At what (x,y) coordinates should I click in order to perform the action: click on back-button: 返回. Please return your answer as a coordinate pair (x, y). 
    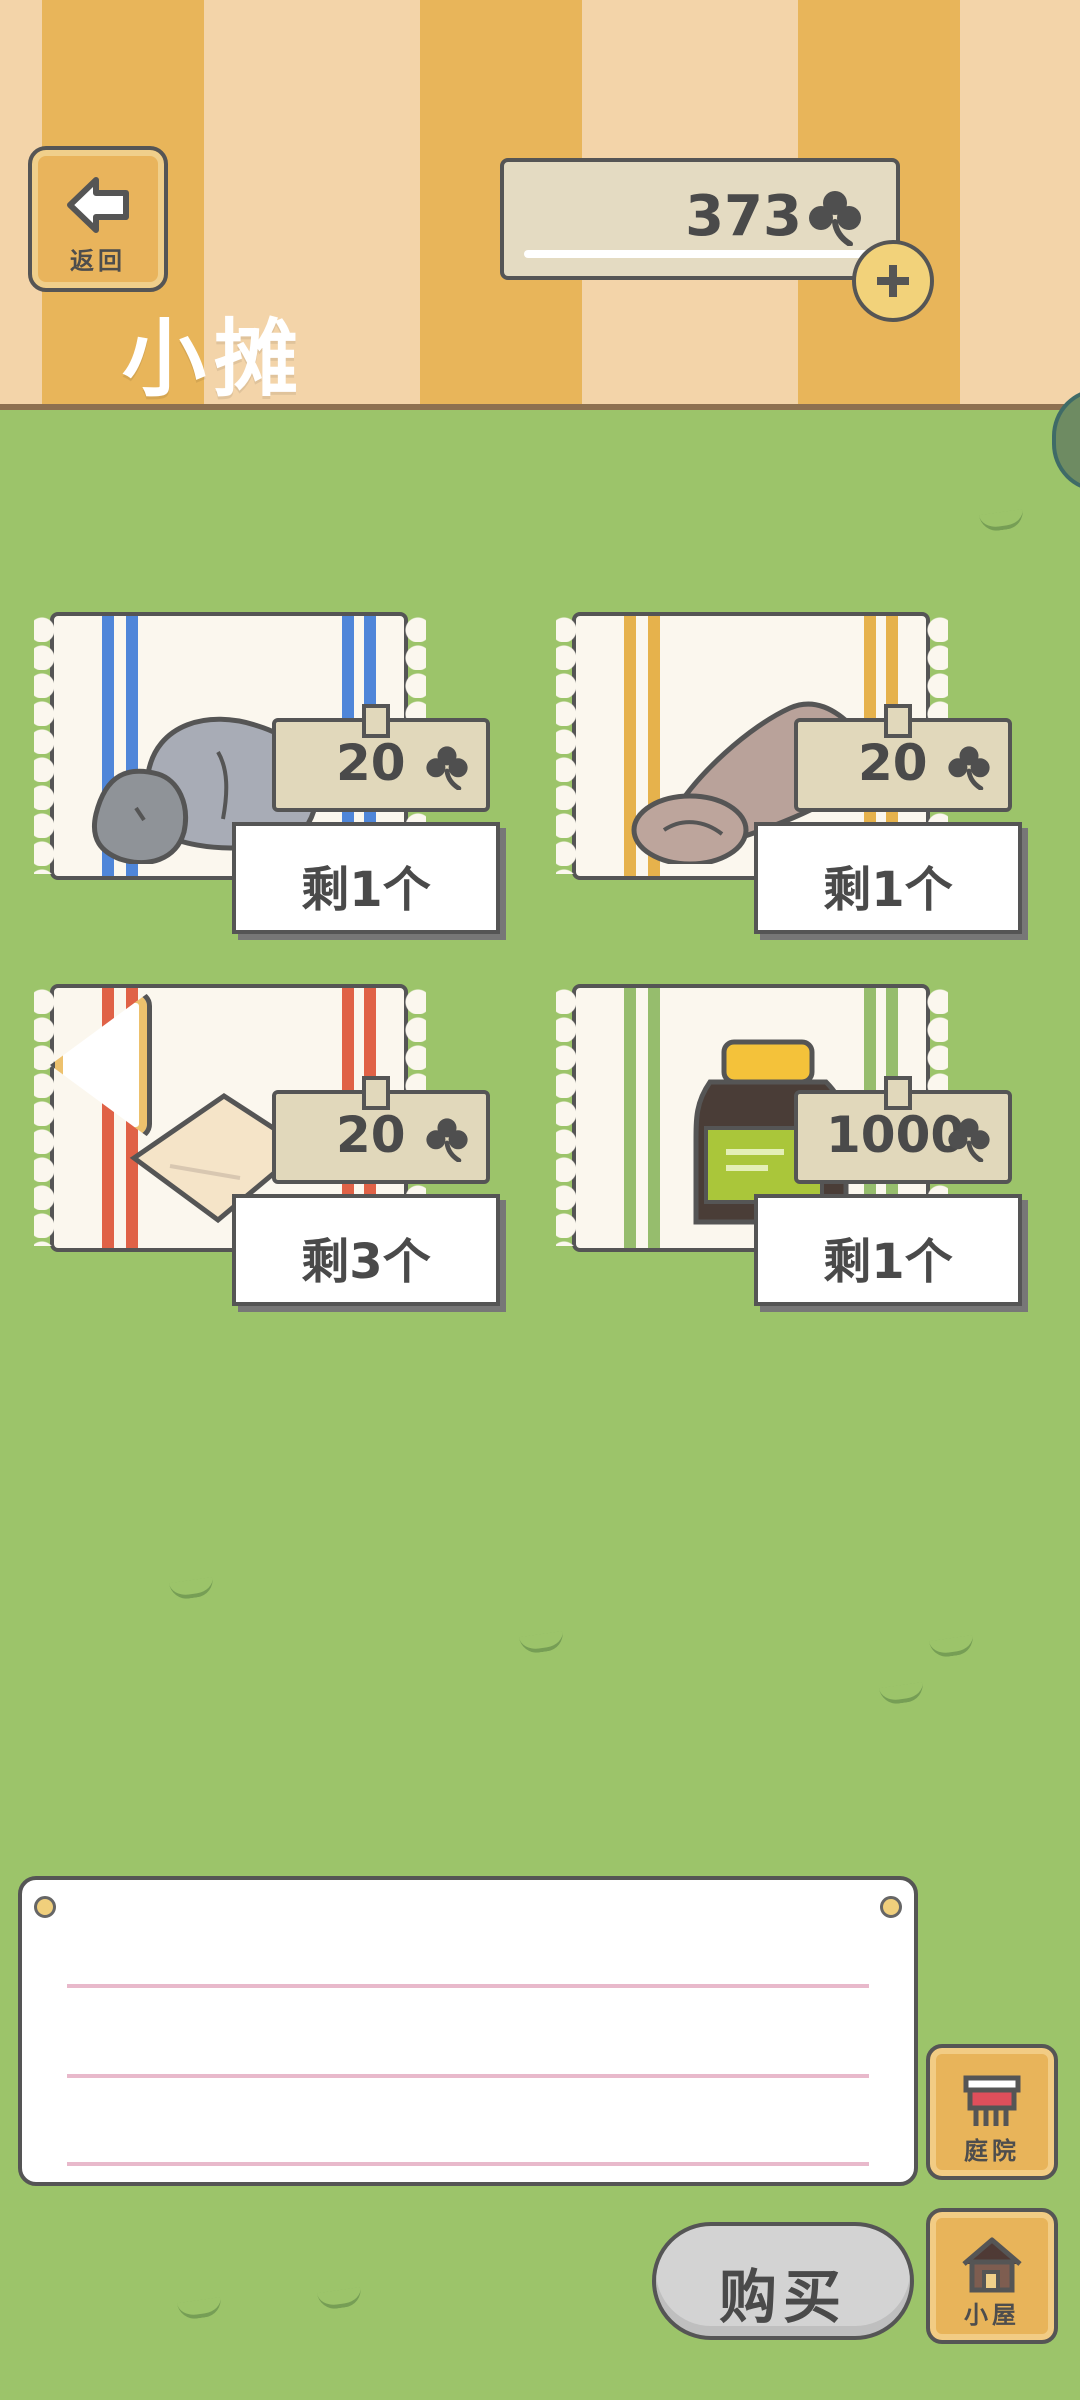
    Looking at the image, I should click on (98, 219).